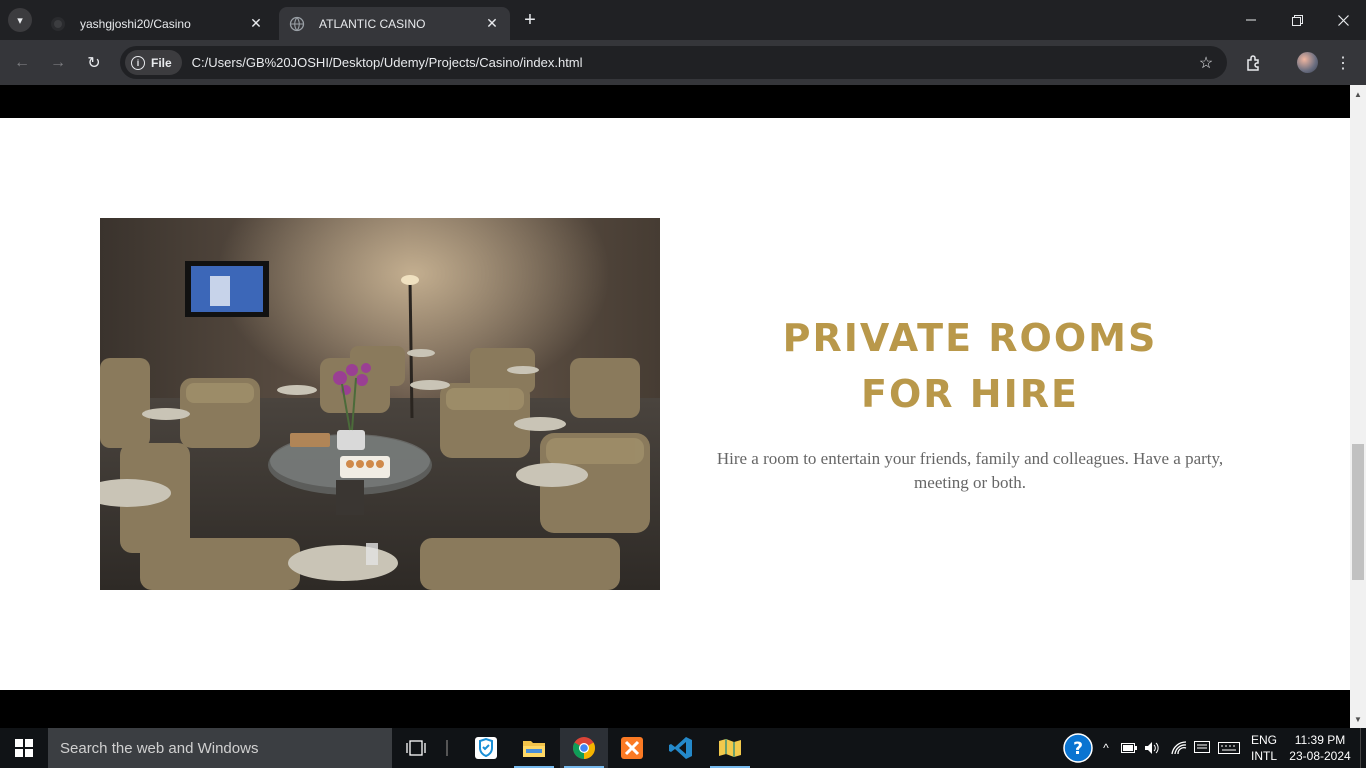 The image size is (1366, 768). I want to click on wifi-icon, so click(1179, 748).